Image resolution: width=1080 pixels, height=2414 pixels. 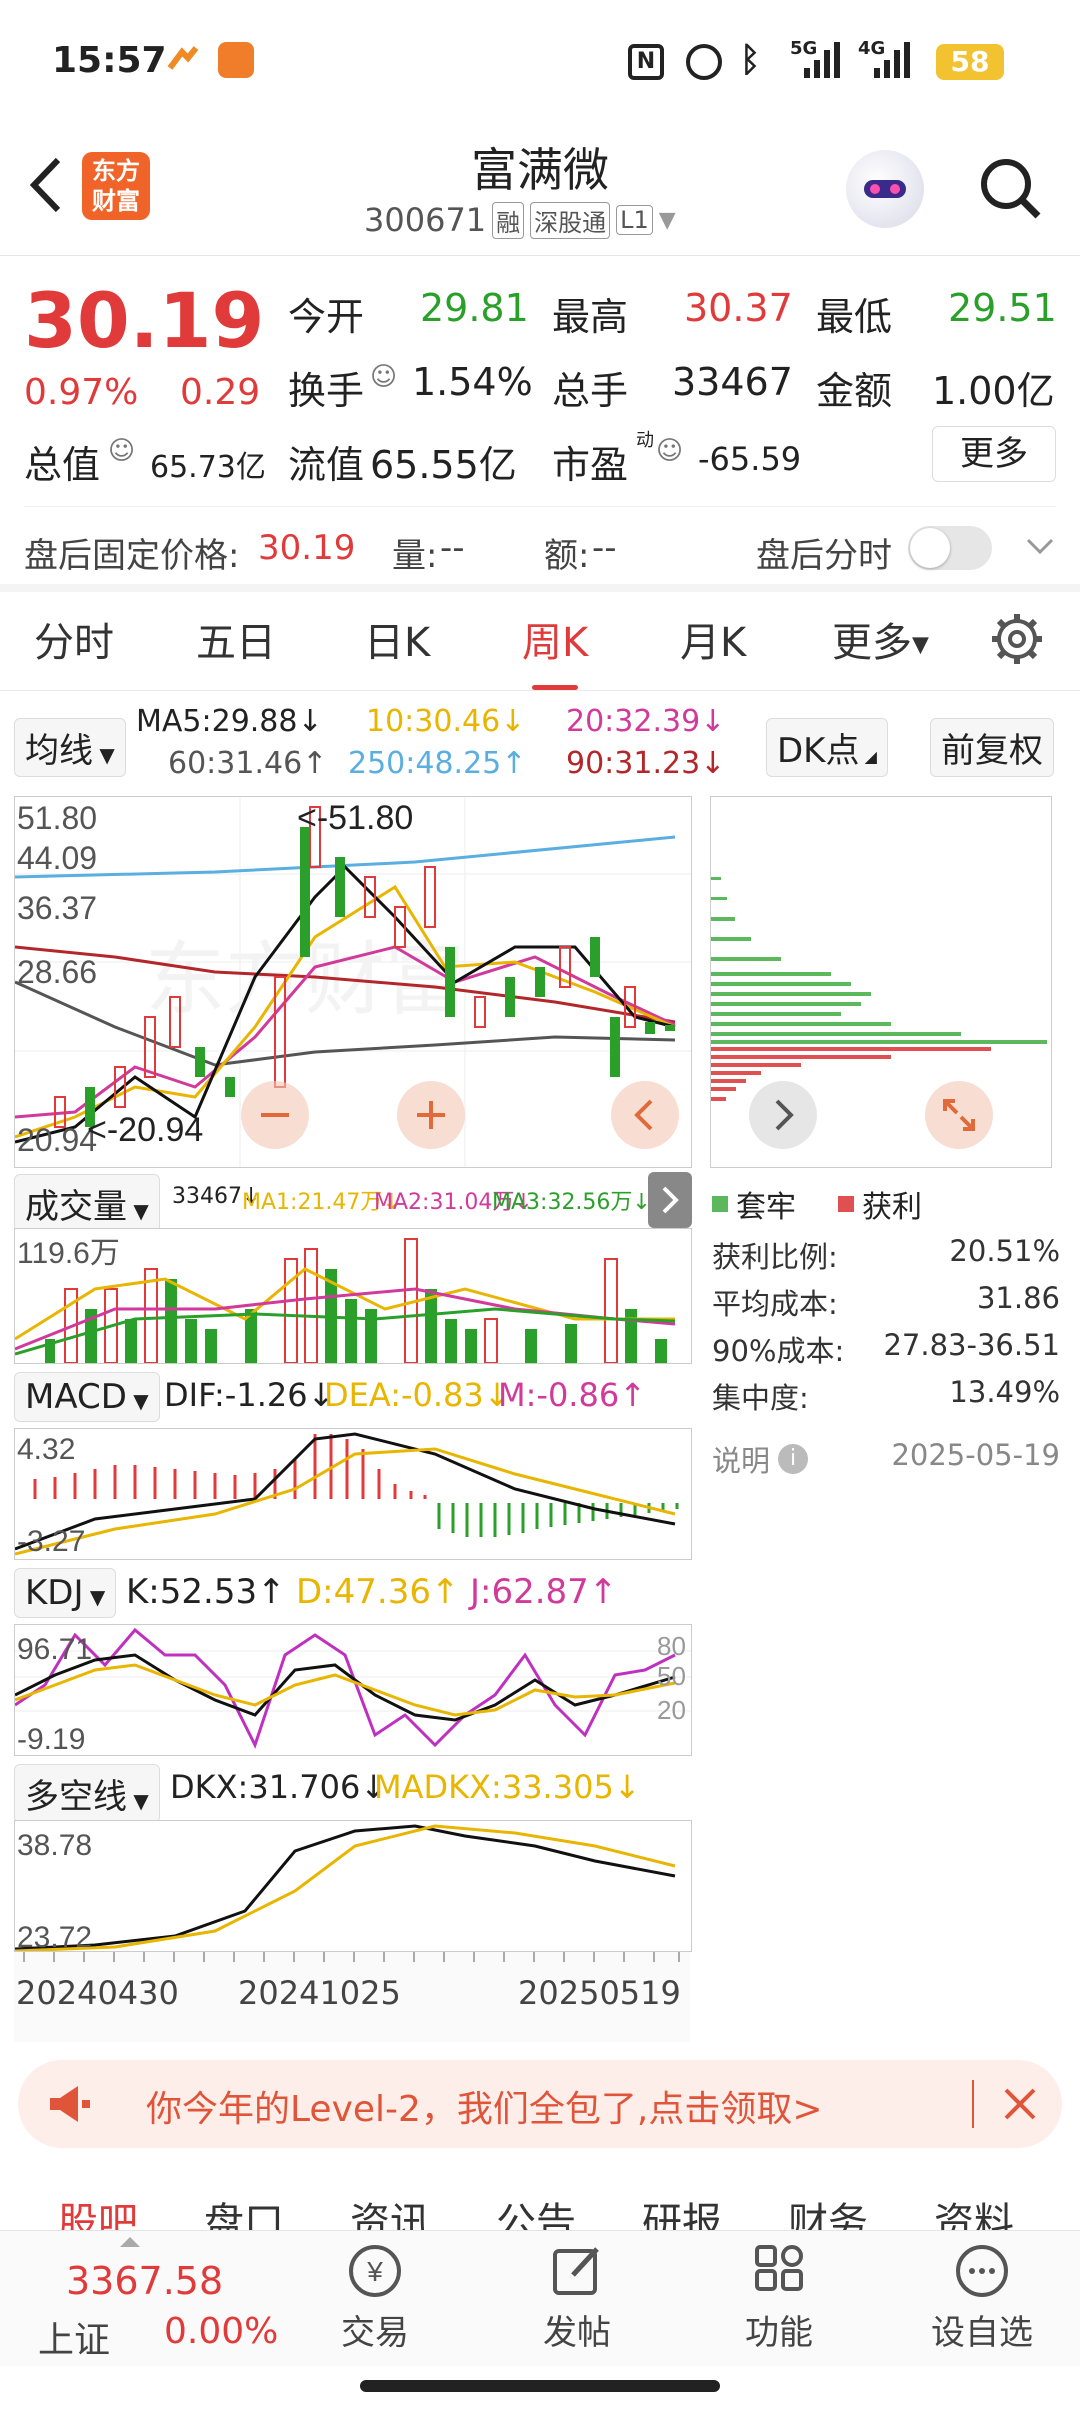 What do you see at coordinates (144, 320) in the screenshot?
I see `last-price: 30.19` at bounding box center [144, 320].